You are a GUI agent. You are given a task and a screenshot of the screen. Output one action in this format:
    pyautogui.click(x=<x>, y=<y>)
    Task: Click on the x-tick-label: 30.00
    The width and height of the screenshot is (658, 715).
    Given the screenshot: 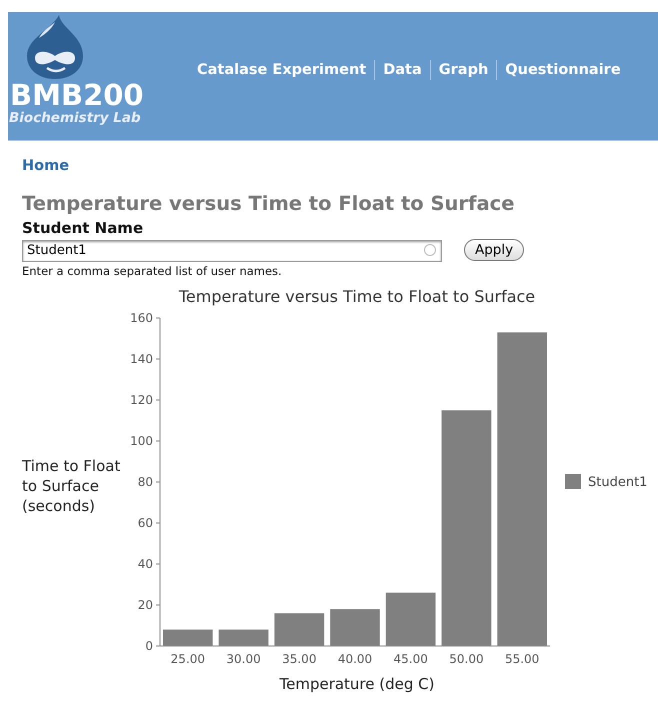 What is the action you would take?
    pyautogui.click(x=243, y=659)
    